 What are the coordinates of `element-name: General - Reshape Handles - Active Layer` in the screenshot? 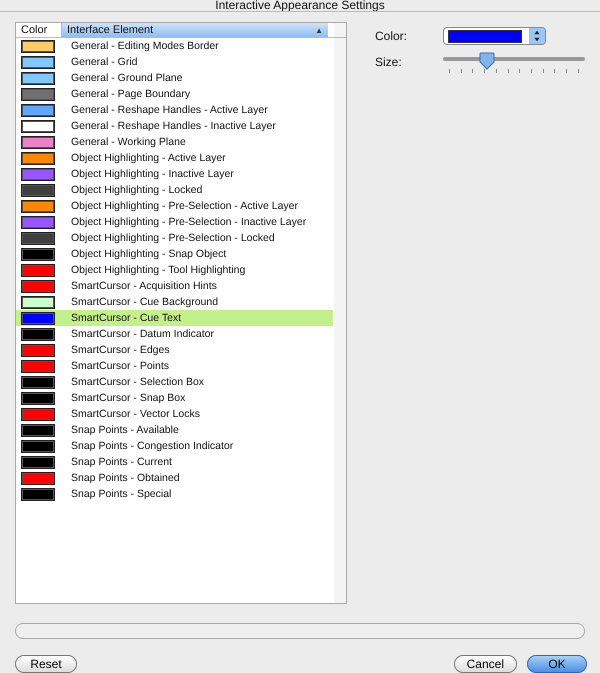 It's located at (169, 110).